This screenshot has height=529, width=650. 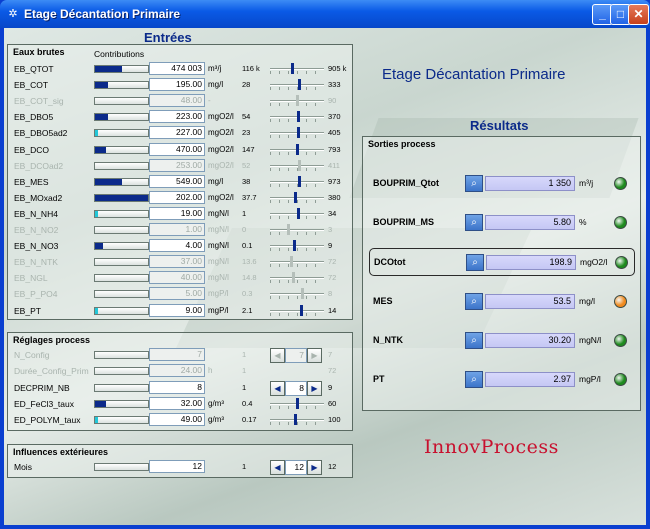 I want to click on min-label: 0.1, so click(x=247, y=246).